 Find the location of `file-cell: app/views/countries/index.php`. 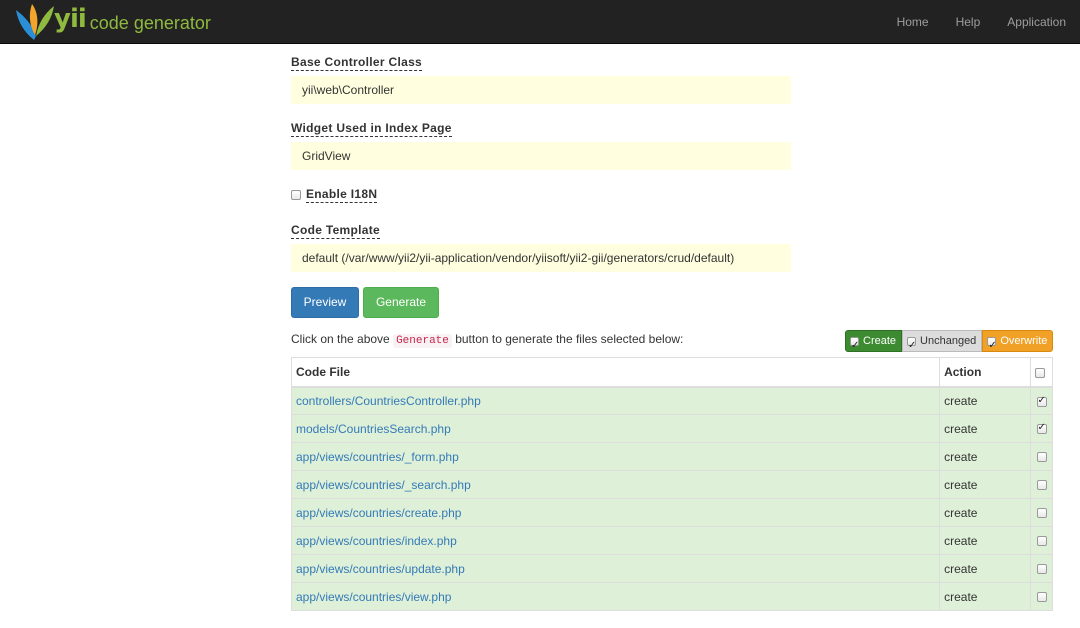

file-cell: app/views/countries/index.php is located at coordinates (615, 540).